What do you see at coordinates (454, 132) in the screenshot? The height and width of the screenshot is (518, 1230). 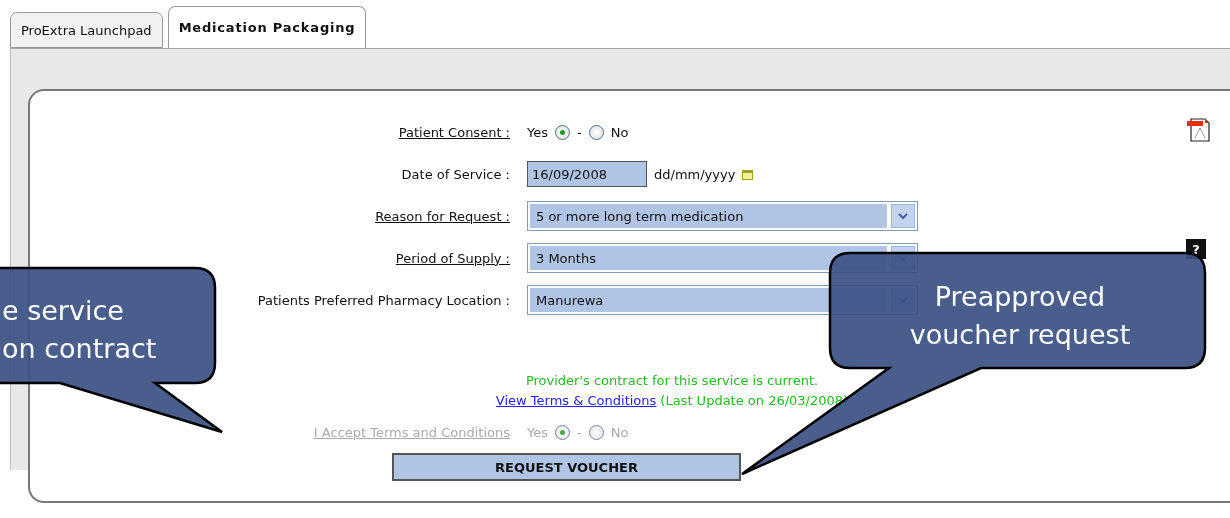 I see `field-label: Patient Consent :` at bounding box center [454, 132].